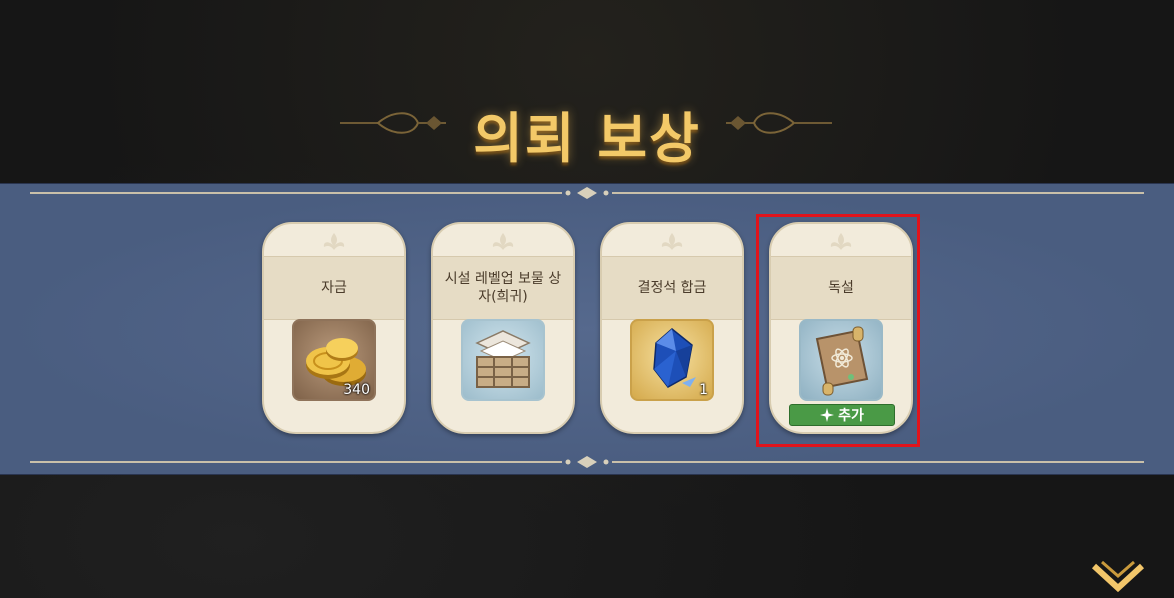 The image size is (1174, 598). Describe the element at coordinates (838, 330) in the screenshot. I see `highlight-box` at that location.